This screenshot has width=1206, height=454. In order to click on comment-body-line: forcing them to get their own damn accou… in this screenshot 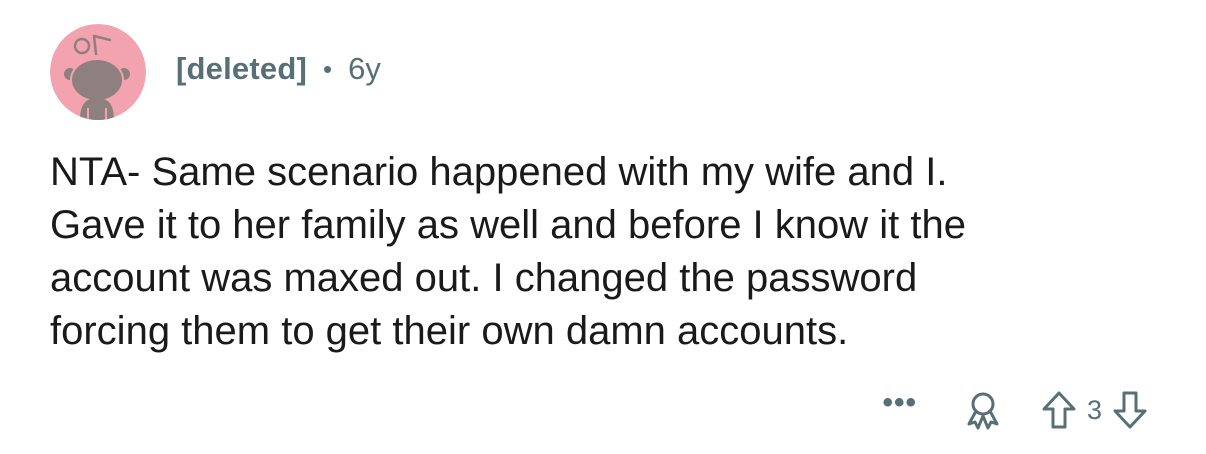, I will do `click(449, 331)`.